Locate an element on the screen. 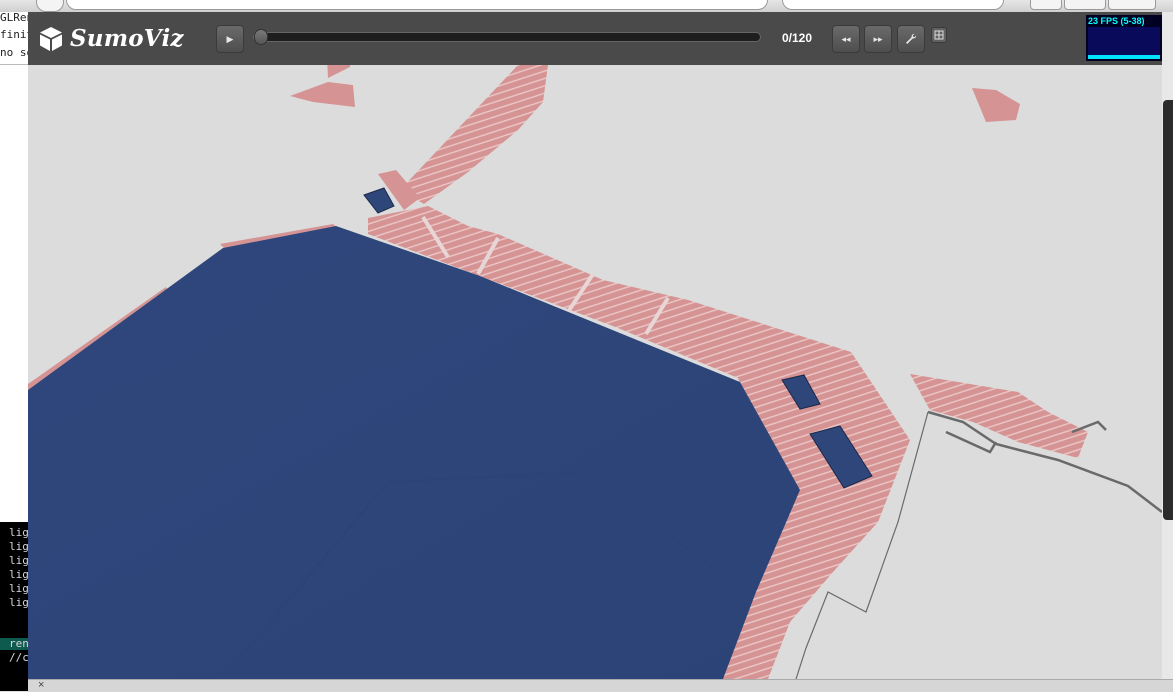 The image size is (1173, 692). rewind-icon: ◂◂ is located at coordinates (846, 38).